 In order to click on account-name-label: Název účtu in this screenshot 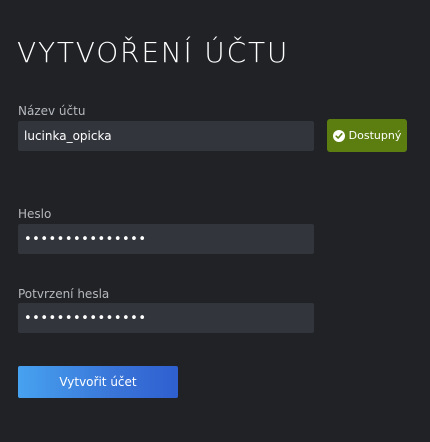, I will do `click(52, 111)`.